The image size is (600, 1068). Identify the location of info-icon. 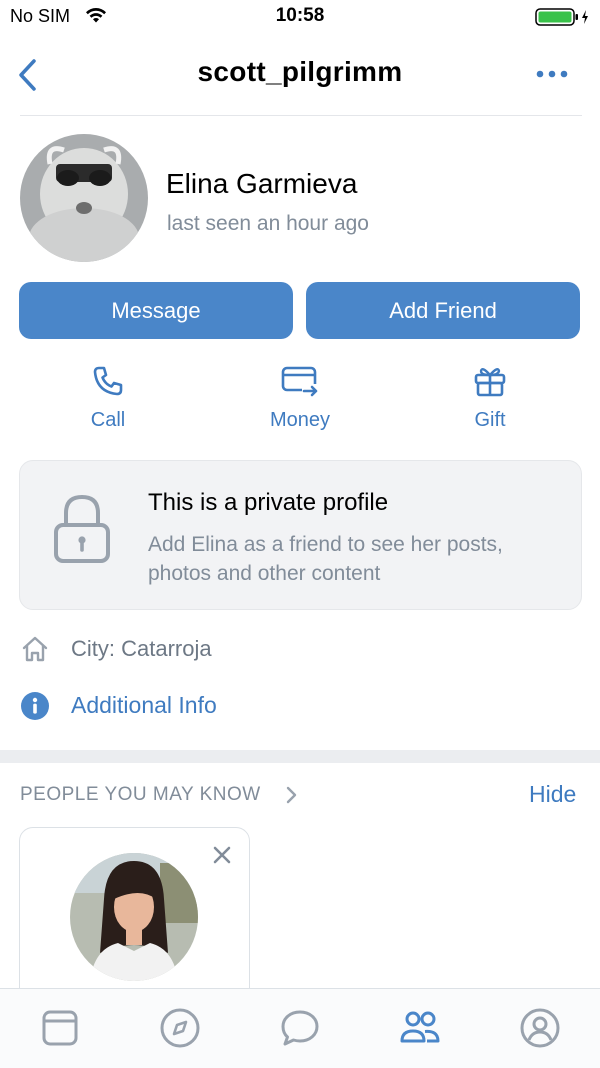
(35, 708).